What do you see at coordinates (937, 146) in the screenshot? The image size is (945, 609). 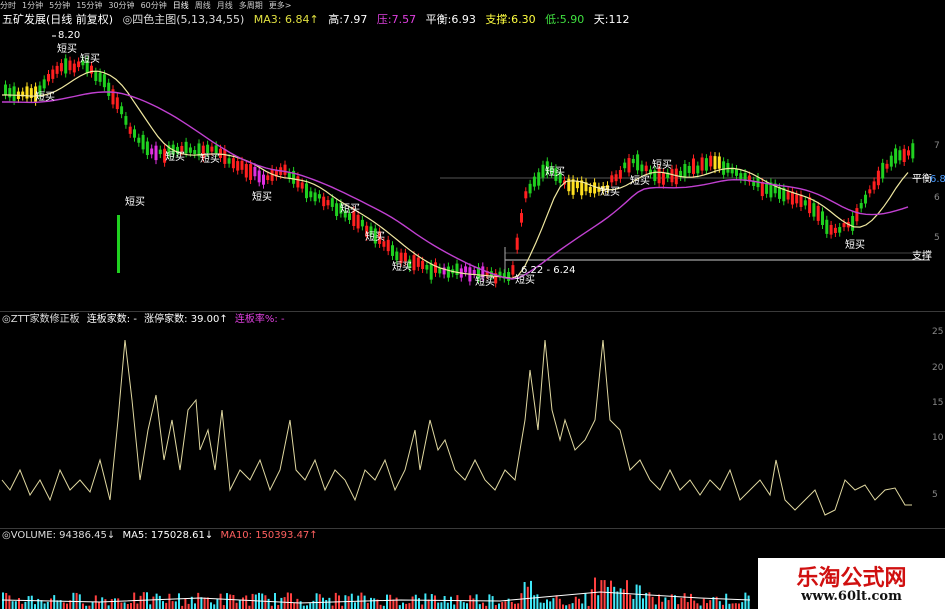 I see `y-tick-main: 7` at bounding box center [937, 146].